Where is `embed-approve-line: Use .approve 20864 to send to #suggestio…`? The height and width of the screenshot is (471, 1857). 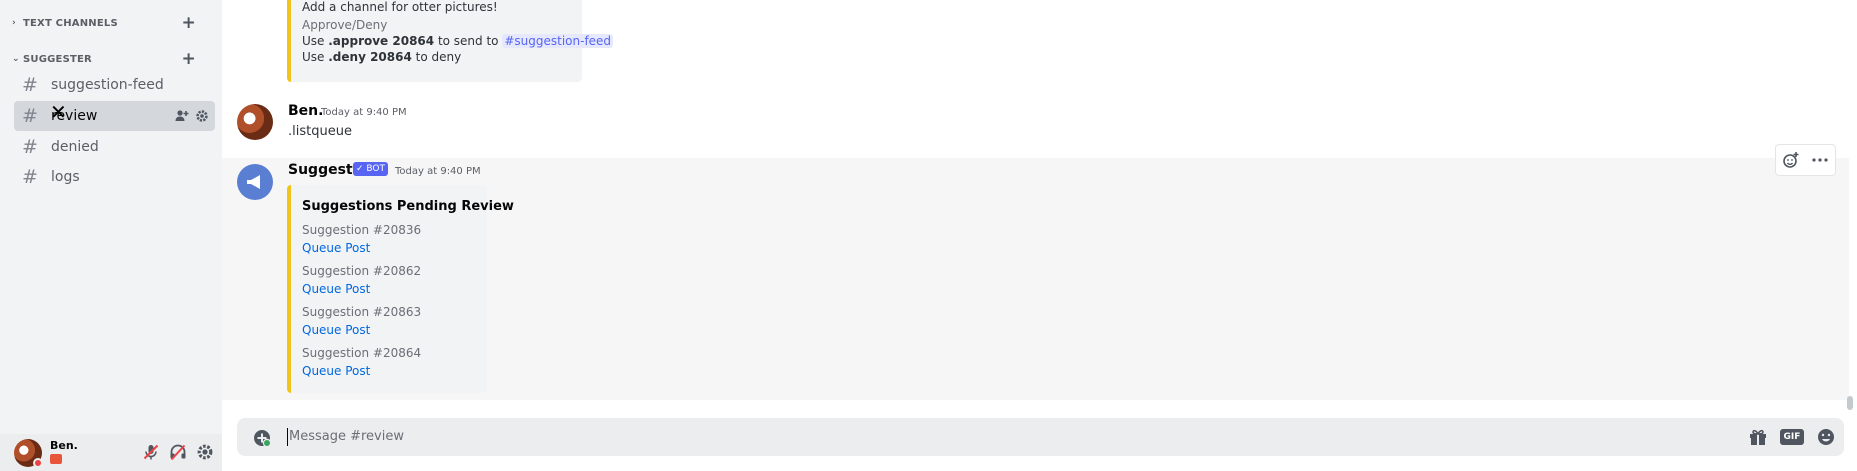 embed-approve-line: Use .approve 20864 to send to #suggestio… is located at coordinates (458, 41).